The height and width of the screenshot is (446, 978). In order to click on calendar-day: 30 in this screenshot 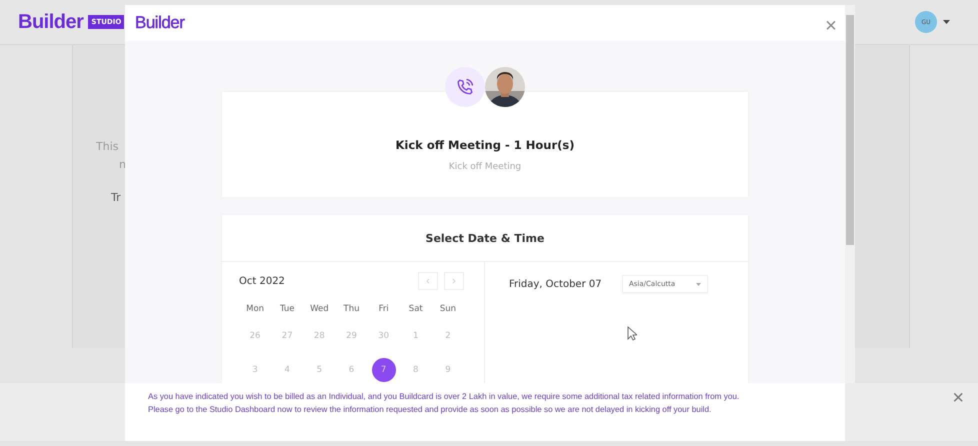, I will do `click(384, 336)`.